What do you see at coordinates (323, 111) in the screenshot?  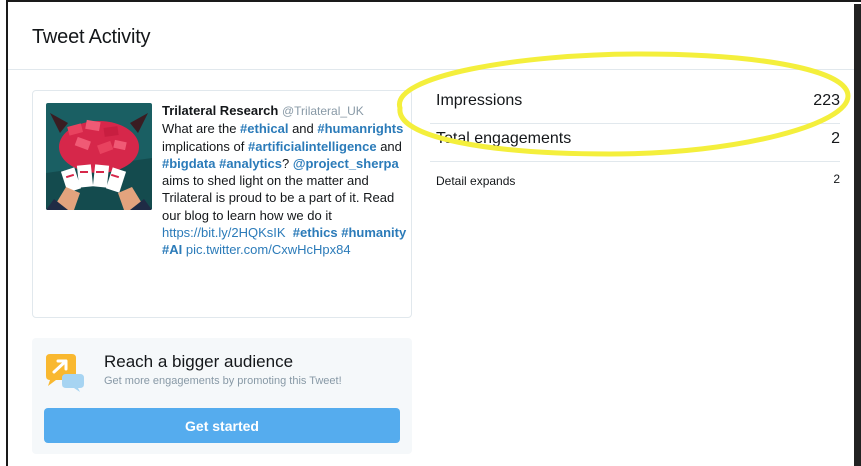 I see `author-handle: @Trilateral_UK` at bounding box center [323, 111].